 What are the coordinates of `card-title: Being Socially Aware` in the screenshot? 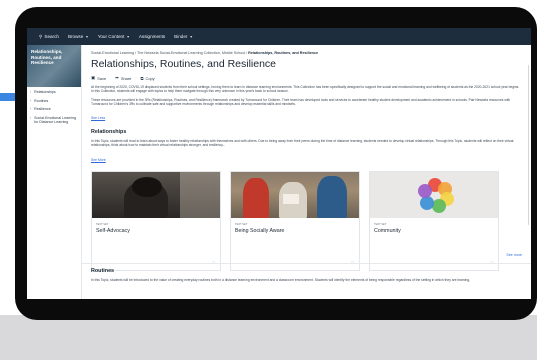 It's located at (260, 230).